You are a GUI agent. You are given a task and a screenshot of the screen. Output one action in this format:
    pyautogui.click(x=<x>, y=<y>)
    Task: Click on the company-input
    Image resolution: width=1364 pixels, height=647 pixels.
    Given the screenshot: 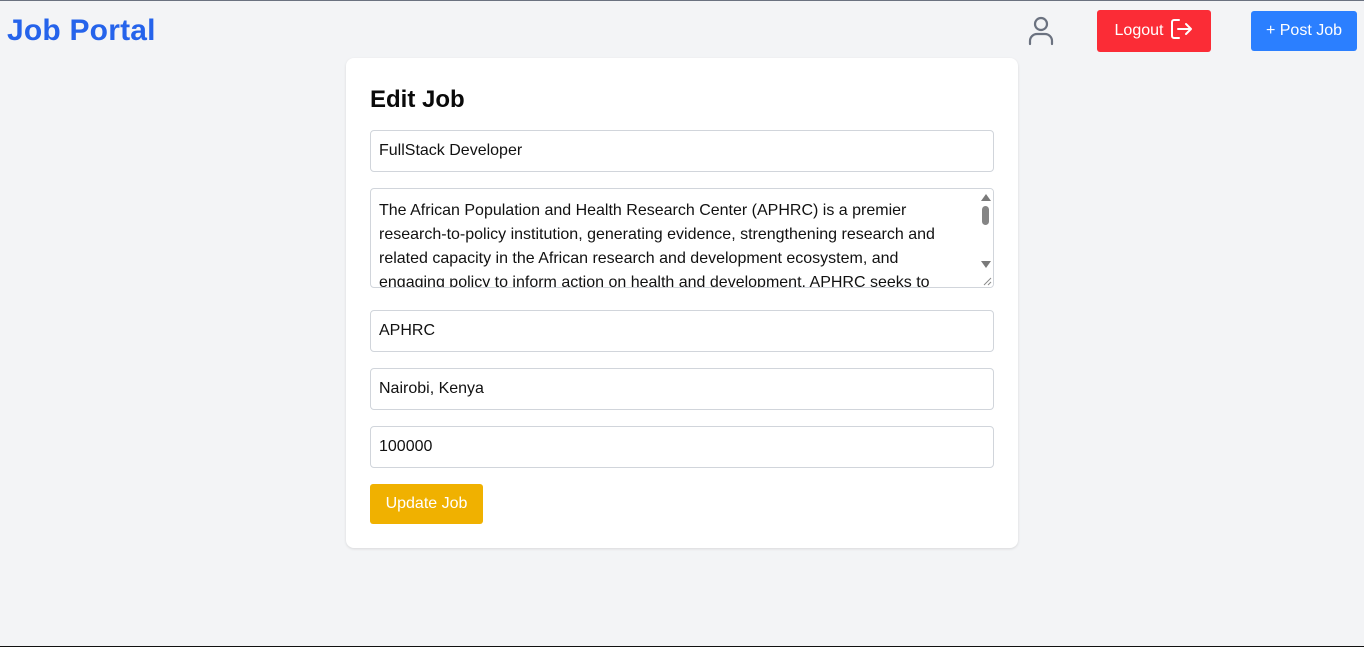 What is the action you would take?
    pyautogui.click(x=682, y=331)
    